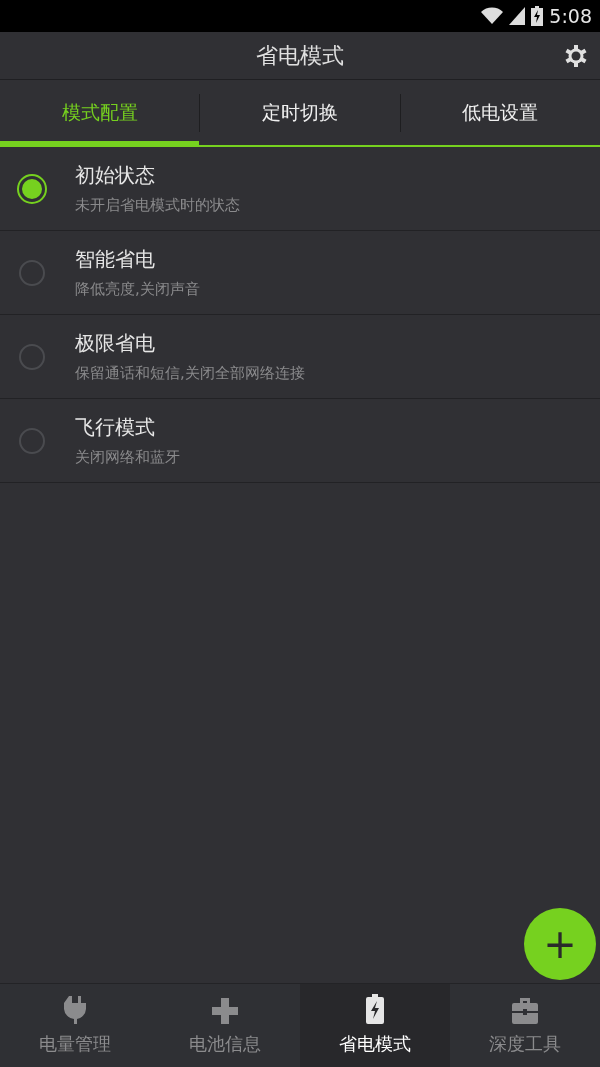  I want to click on tab: 低电设置, so click(500, 112).